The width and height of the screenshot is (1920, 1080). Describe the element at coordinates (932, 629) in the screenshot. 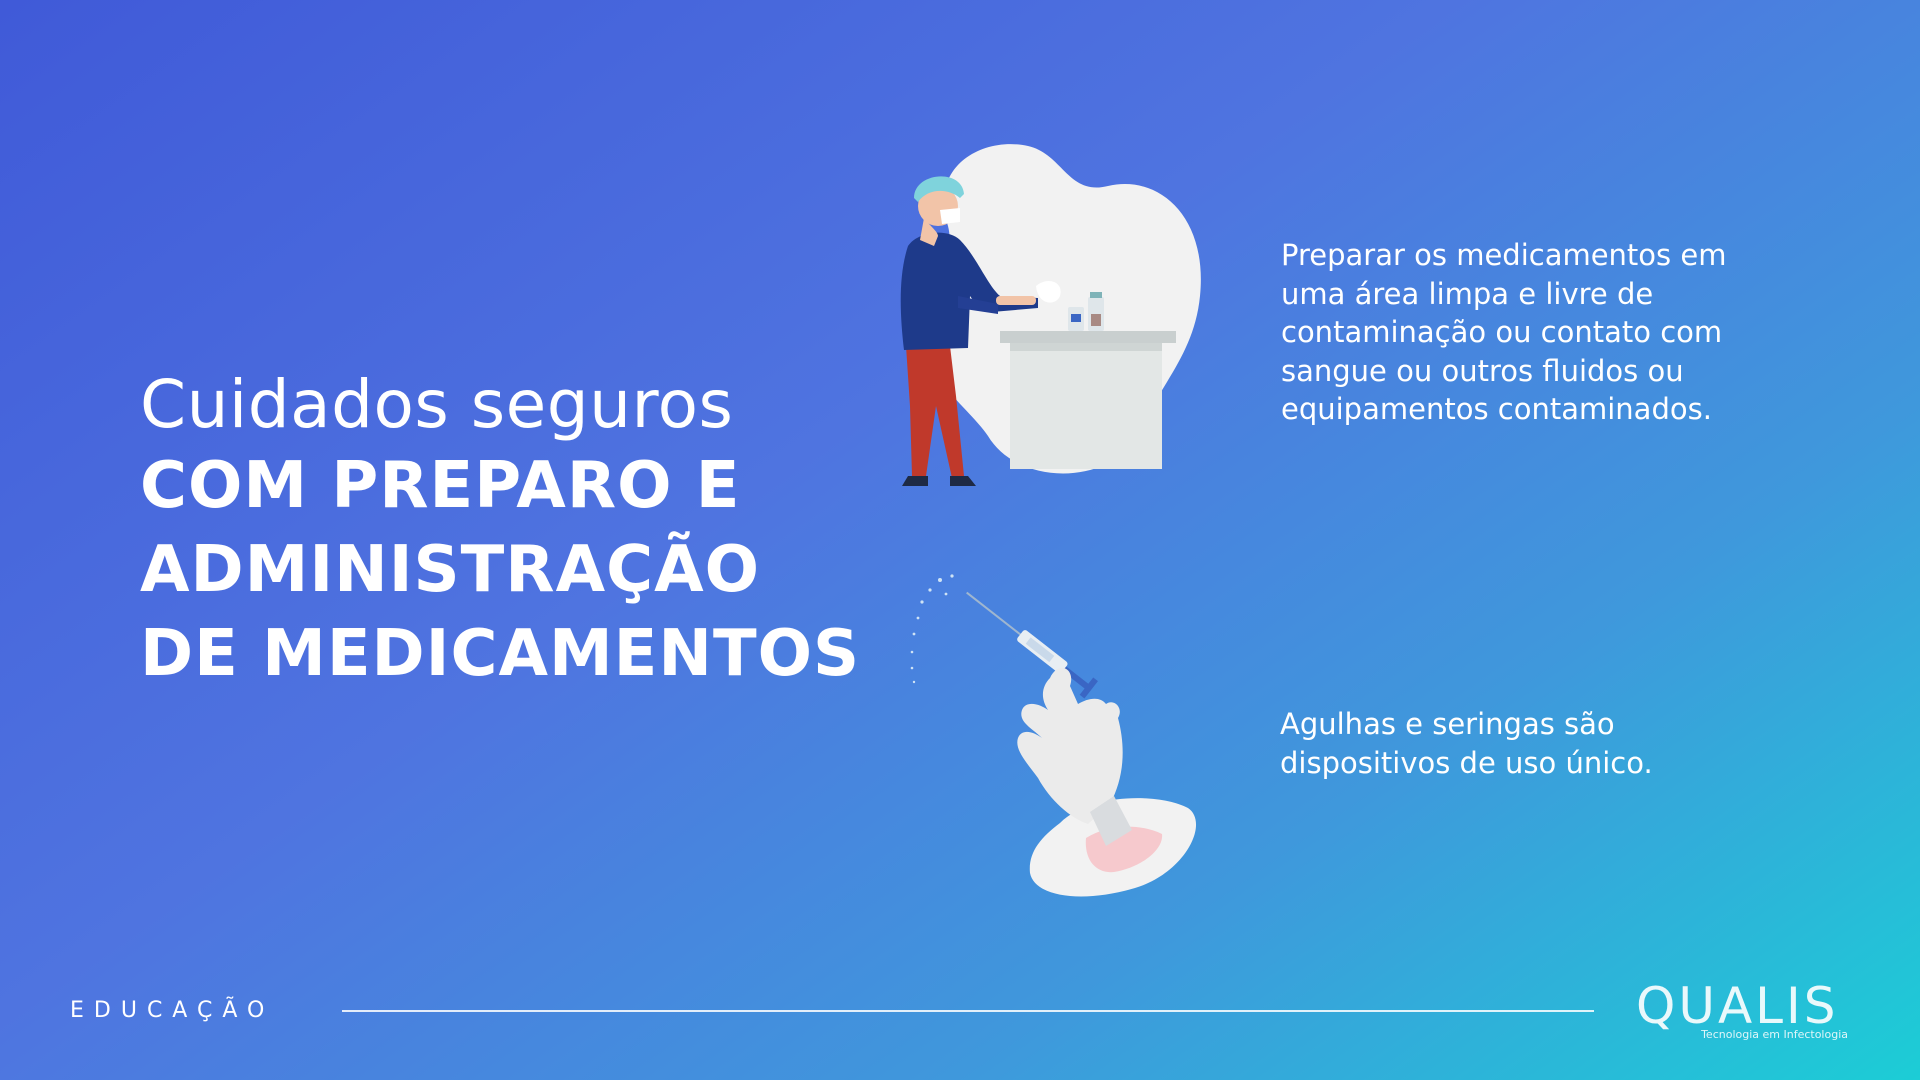

I see `spray-droplets` at that location.